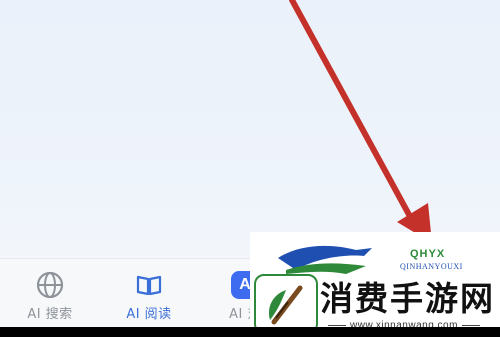 The width and height of the screenshot is (500, 337). What do you see at coordinates (149, 285) in the screenshot?
I see `book-icon` at bounding box center [149, 285].